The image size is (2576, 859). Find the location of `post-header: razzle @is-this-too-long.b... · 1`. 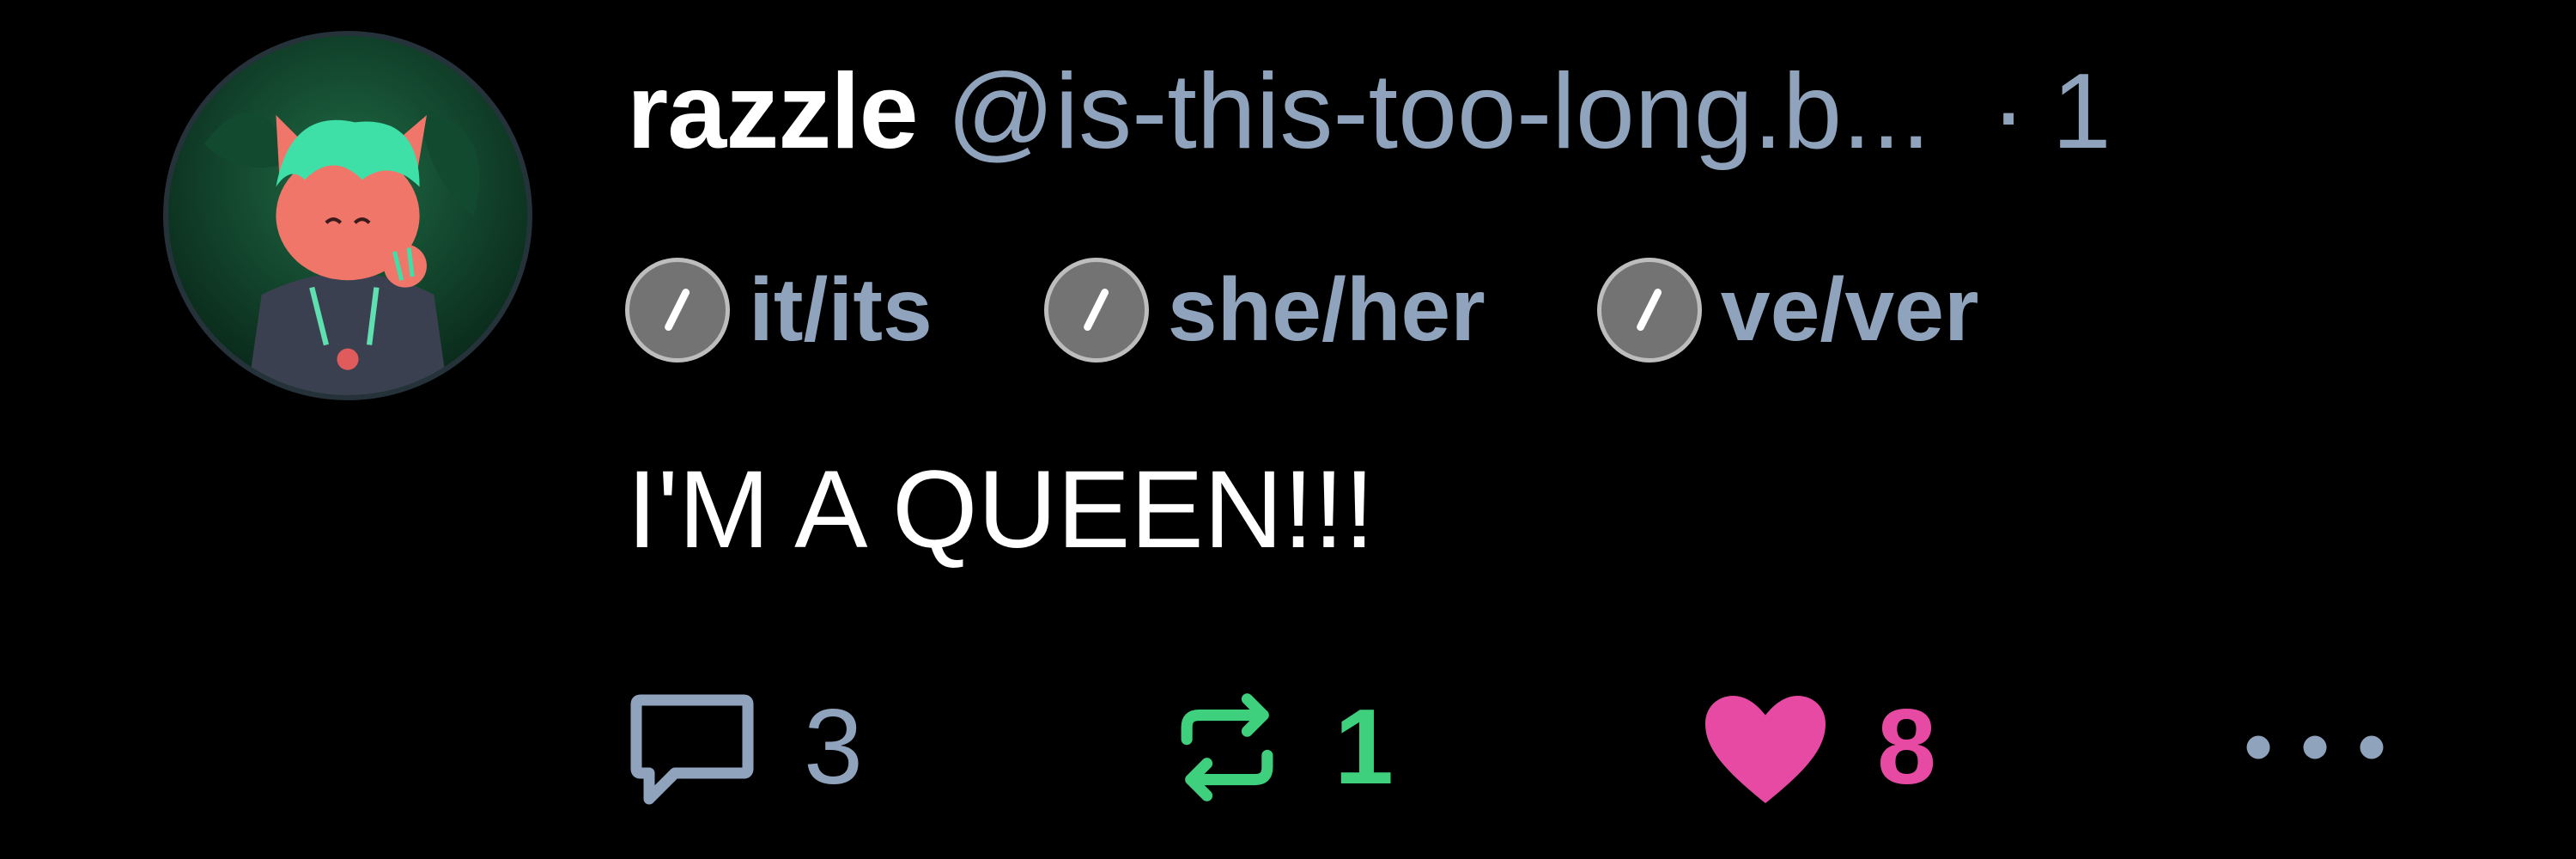

post-header: razzle @is-this-too-long.b... · 1 is located at coordinates (1369, 112).